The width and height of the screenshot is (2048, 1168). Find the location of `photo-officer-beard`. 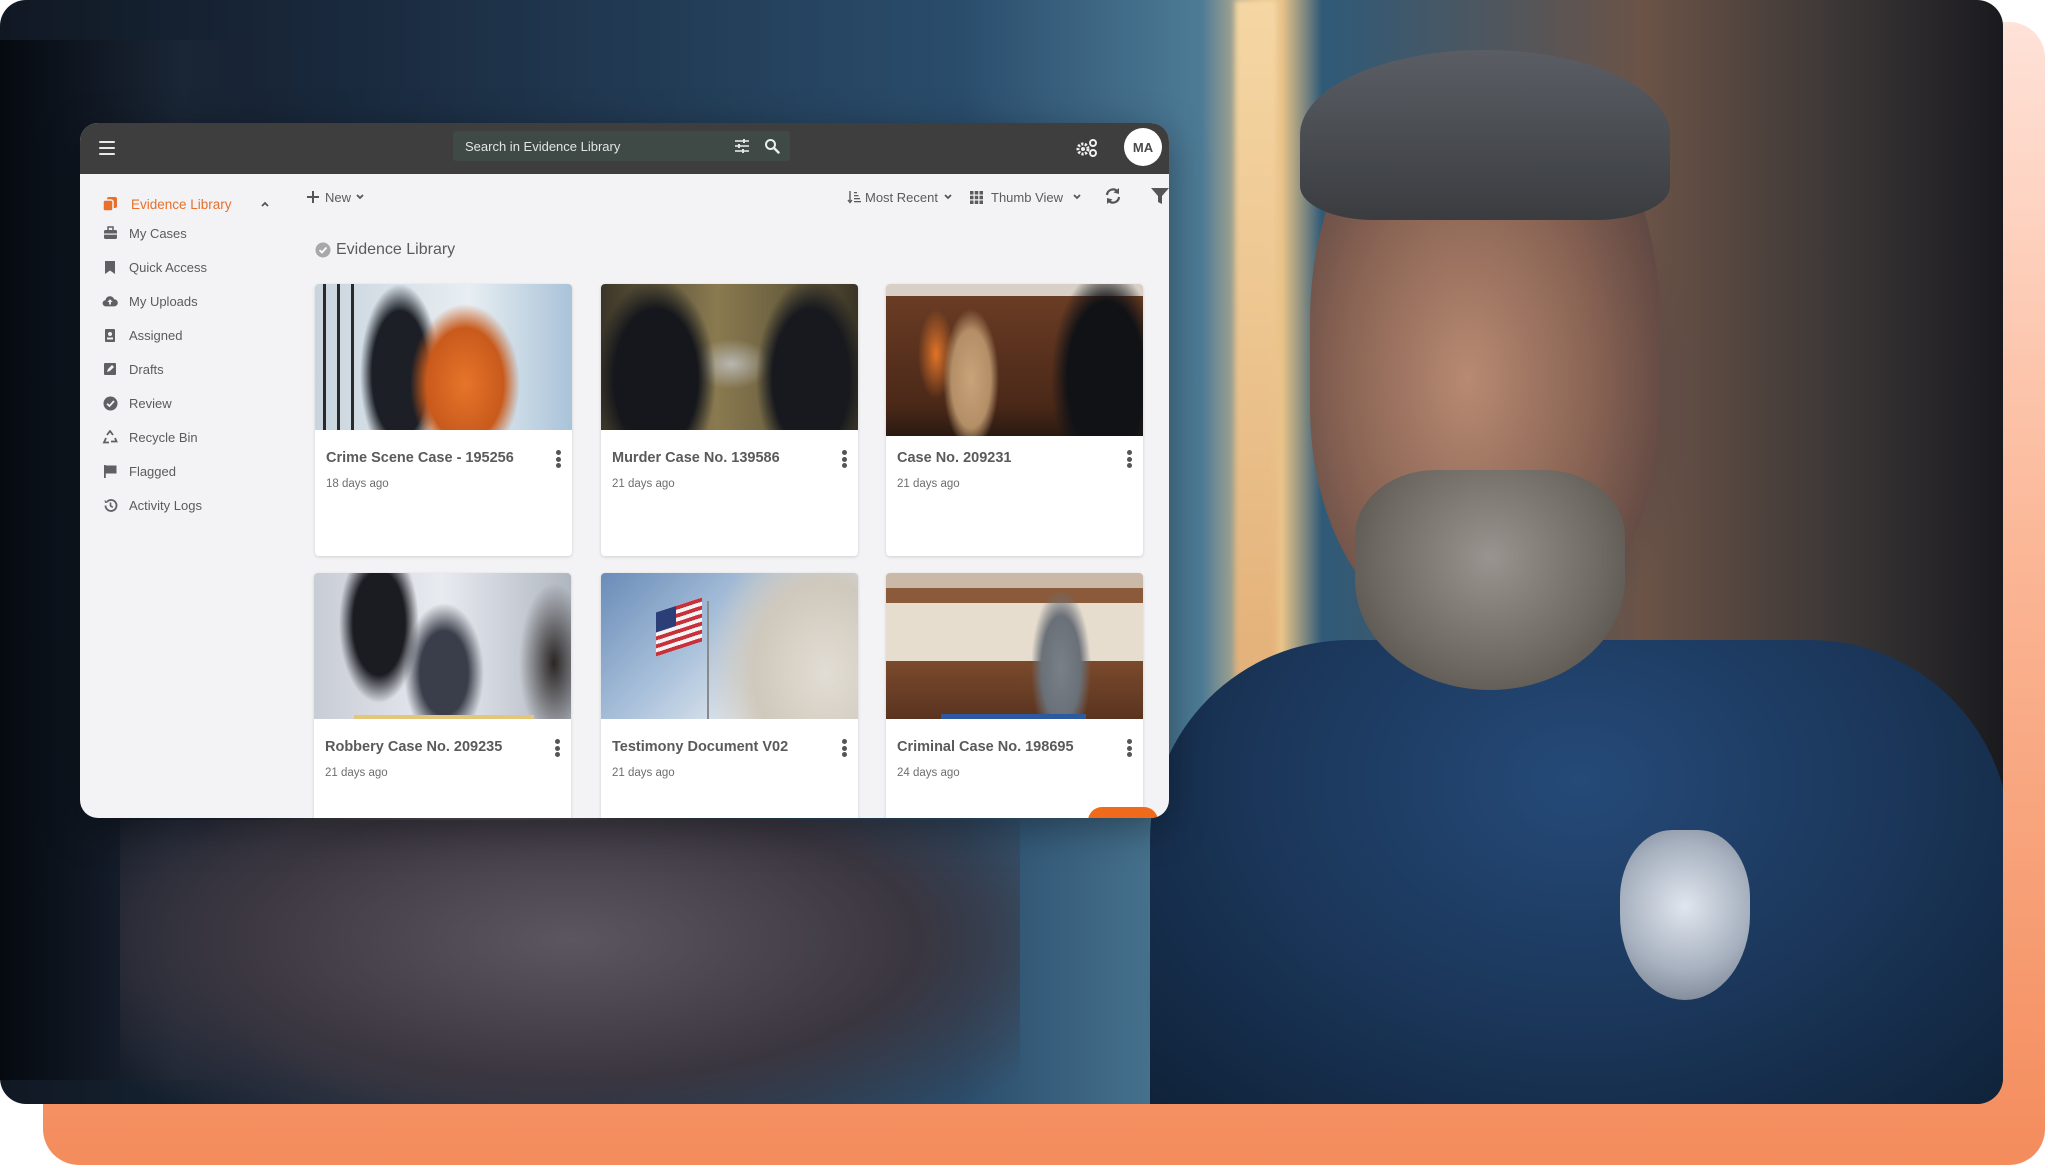

photo-officer-beard is located at coordinates (1490, 580).